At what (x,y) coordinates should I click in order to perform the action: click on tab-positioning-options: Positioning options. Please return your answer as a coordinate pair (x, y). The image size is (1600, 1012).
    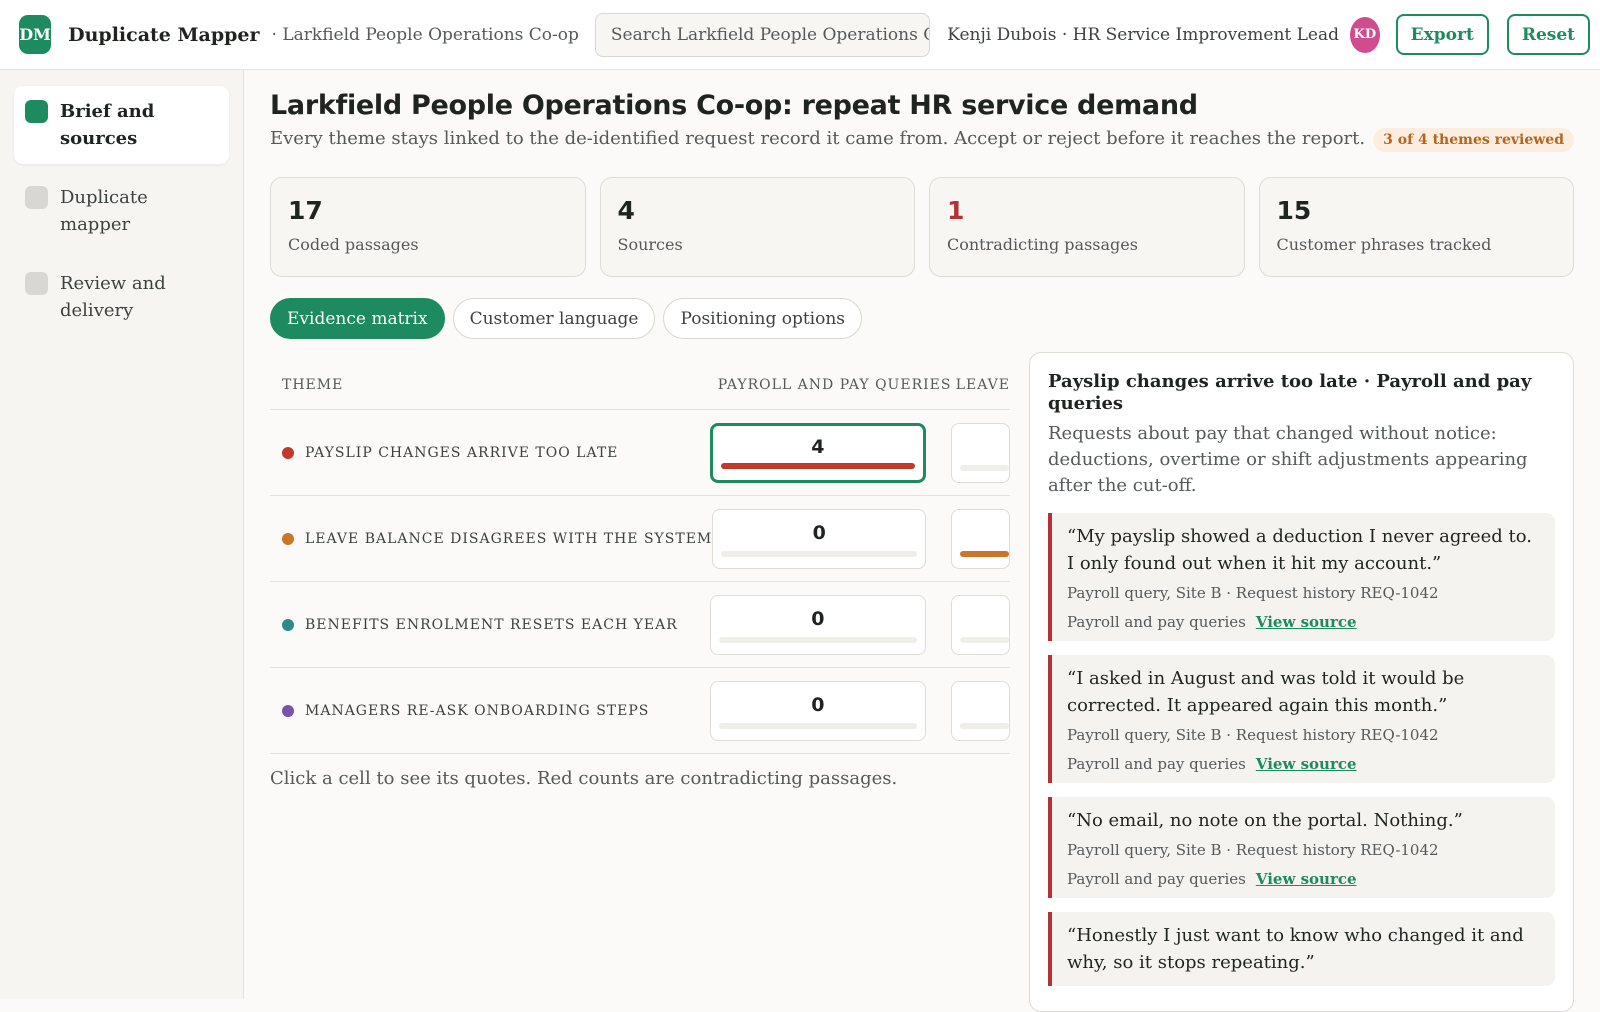
    Looking at the image, I should click on (763, 318).